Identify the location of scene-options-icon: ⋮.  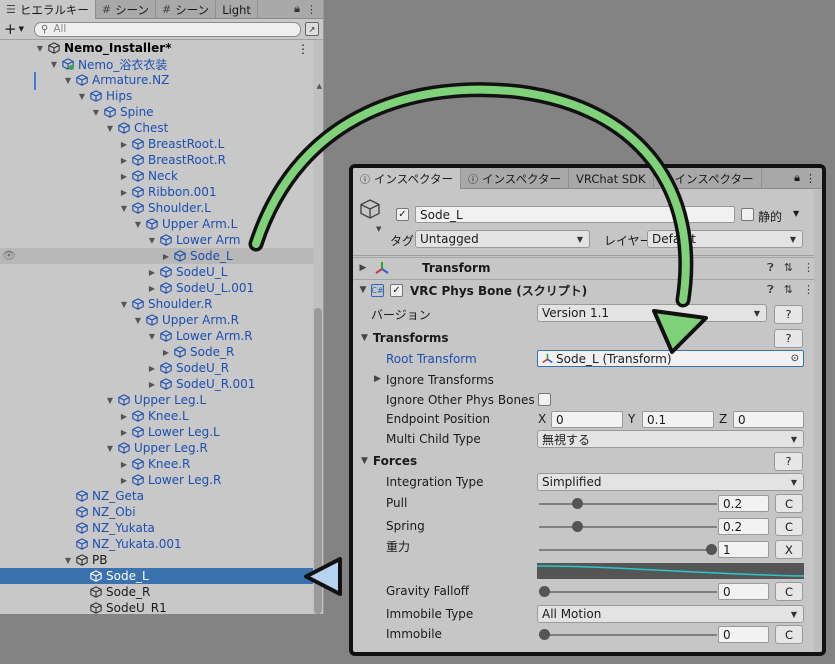
(303, 49).